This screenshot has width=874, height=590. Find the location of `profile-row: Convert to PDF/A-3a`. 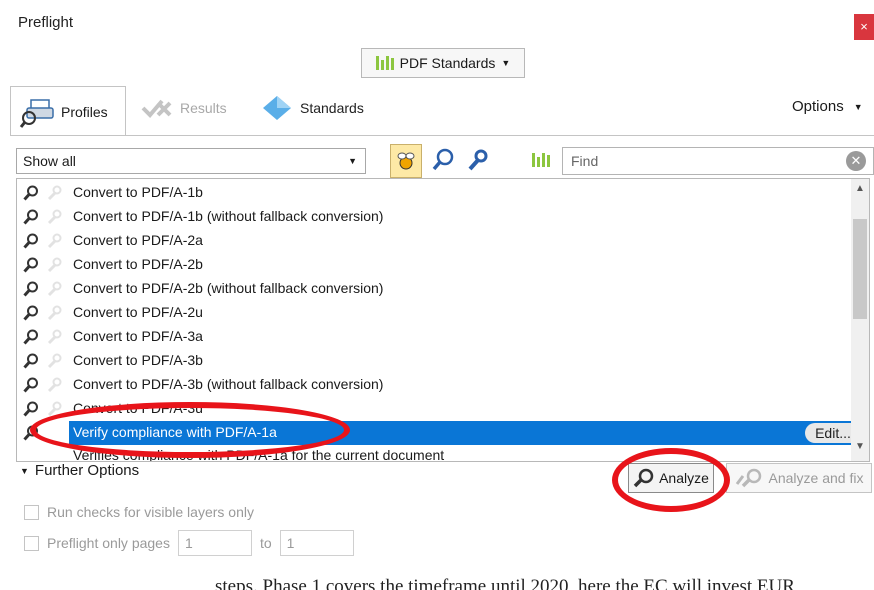

profile-row: Convert to PDF/A-3a is located at coordinates (434, 337).